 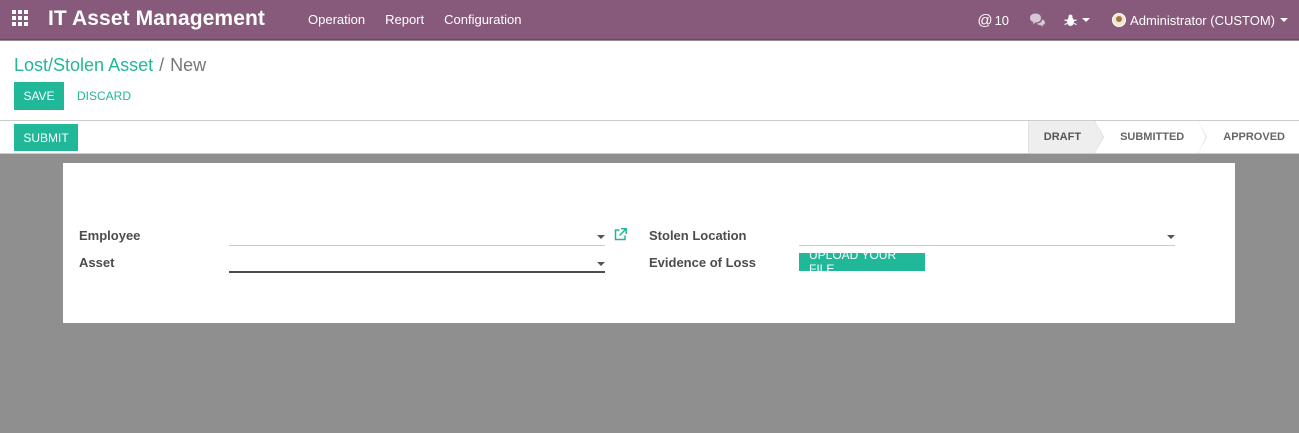 What do you see at coordinates (39, 96) in the screenshot?
I see `save-button: SAVE` at bounding box center [39, 96].